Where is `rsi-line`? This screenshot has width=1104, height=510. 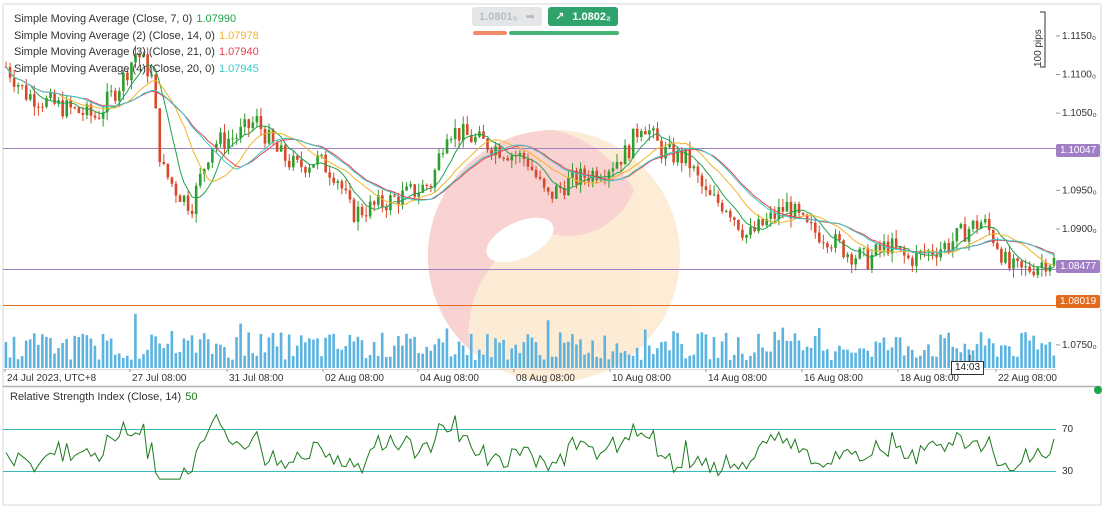
rsi-line is located at coordinates (530, 446).